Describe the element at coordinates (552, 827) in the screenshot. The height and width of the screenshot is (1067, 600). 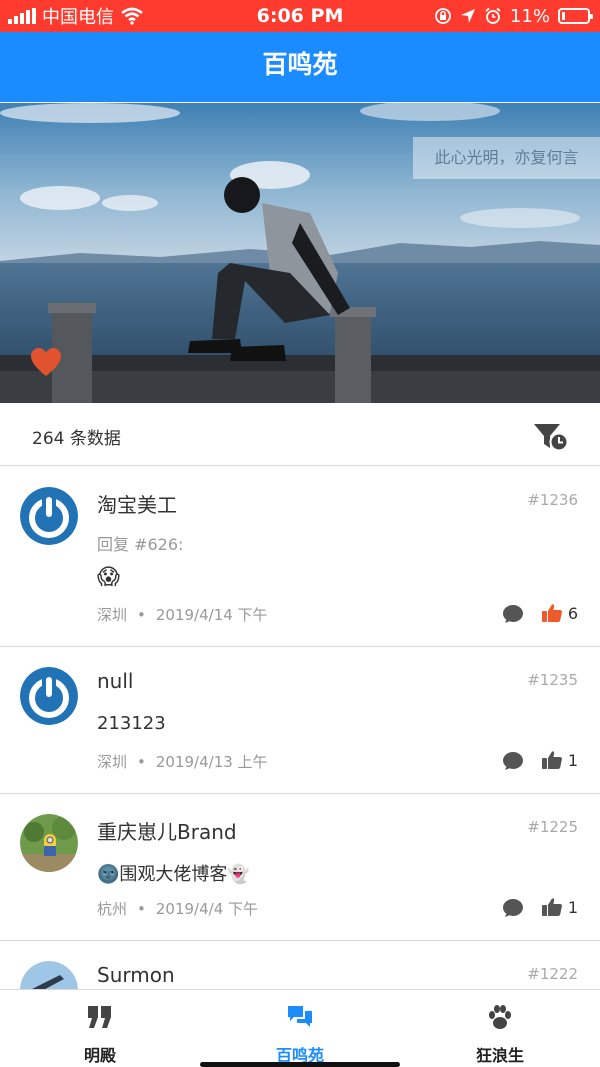
I see `post-id: #1225` at that location.